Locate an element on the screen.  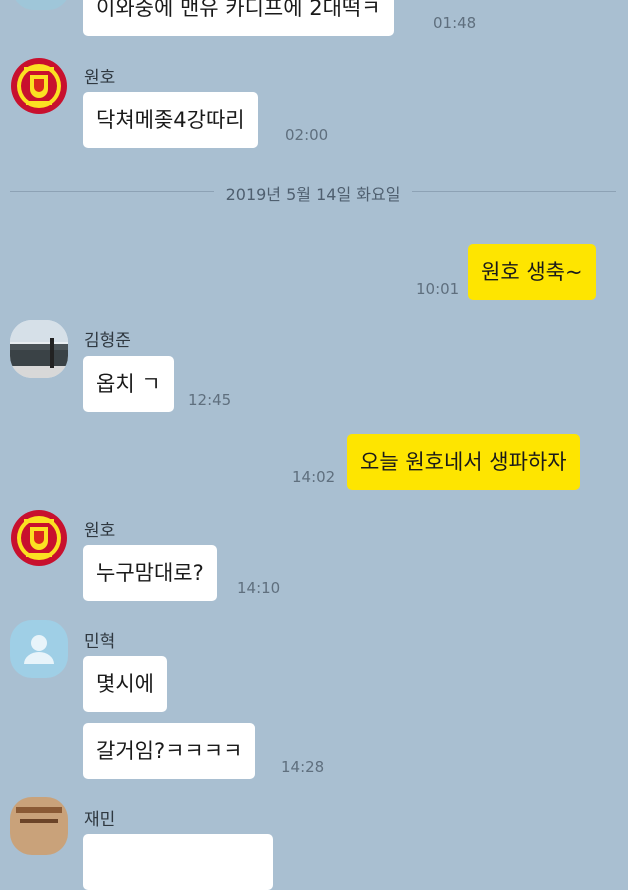
date-divider-label: 2019년 5월 14일 화요일 is located at coordinates (313, 194).